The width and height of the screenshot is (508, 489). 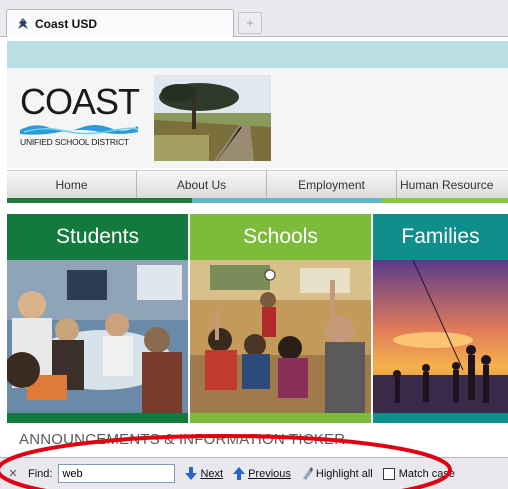 What do you see at coordinates (250, 23) in the screenshot?
I see `new-tab-button: +` at bounding box center [250, 23].